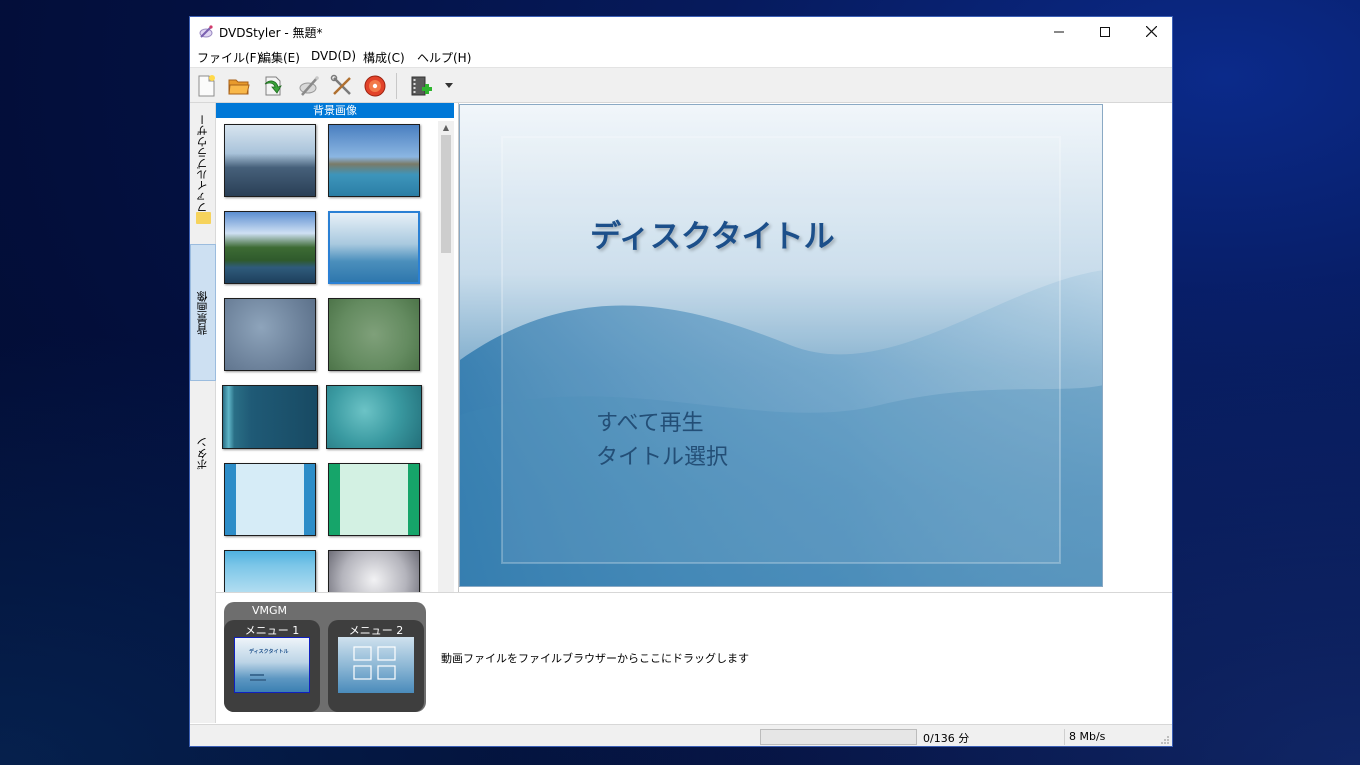 The height and width of the screenshot is (765, 1360). I want to click on thumb-green-frame, so click(374, 499).